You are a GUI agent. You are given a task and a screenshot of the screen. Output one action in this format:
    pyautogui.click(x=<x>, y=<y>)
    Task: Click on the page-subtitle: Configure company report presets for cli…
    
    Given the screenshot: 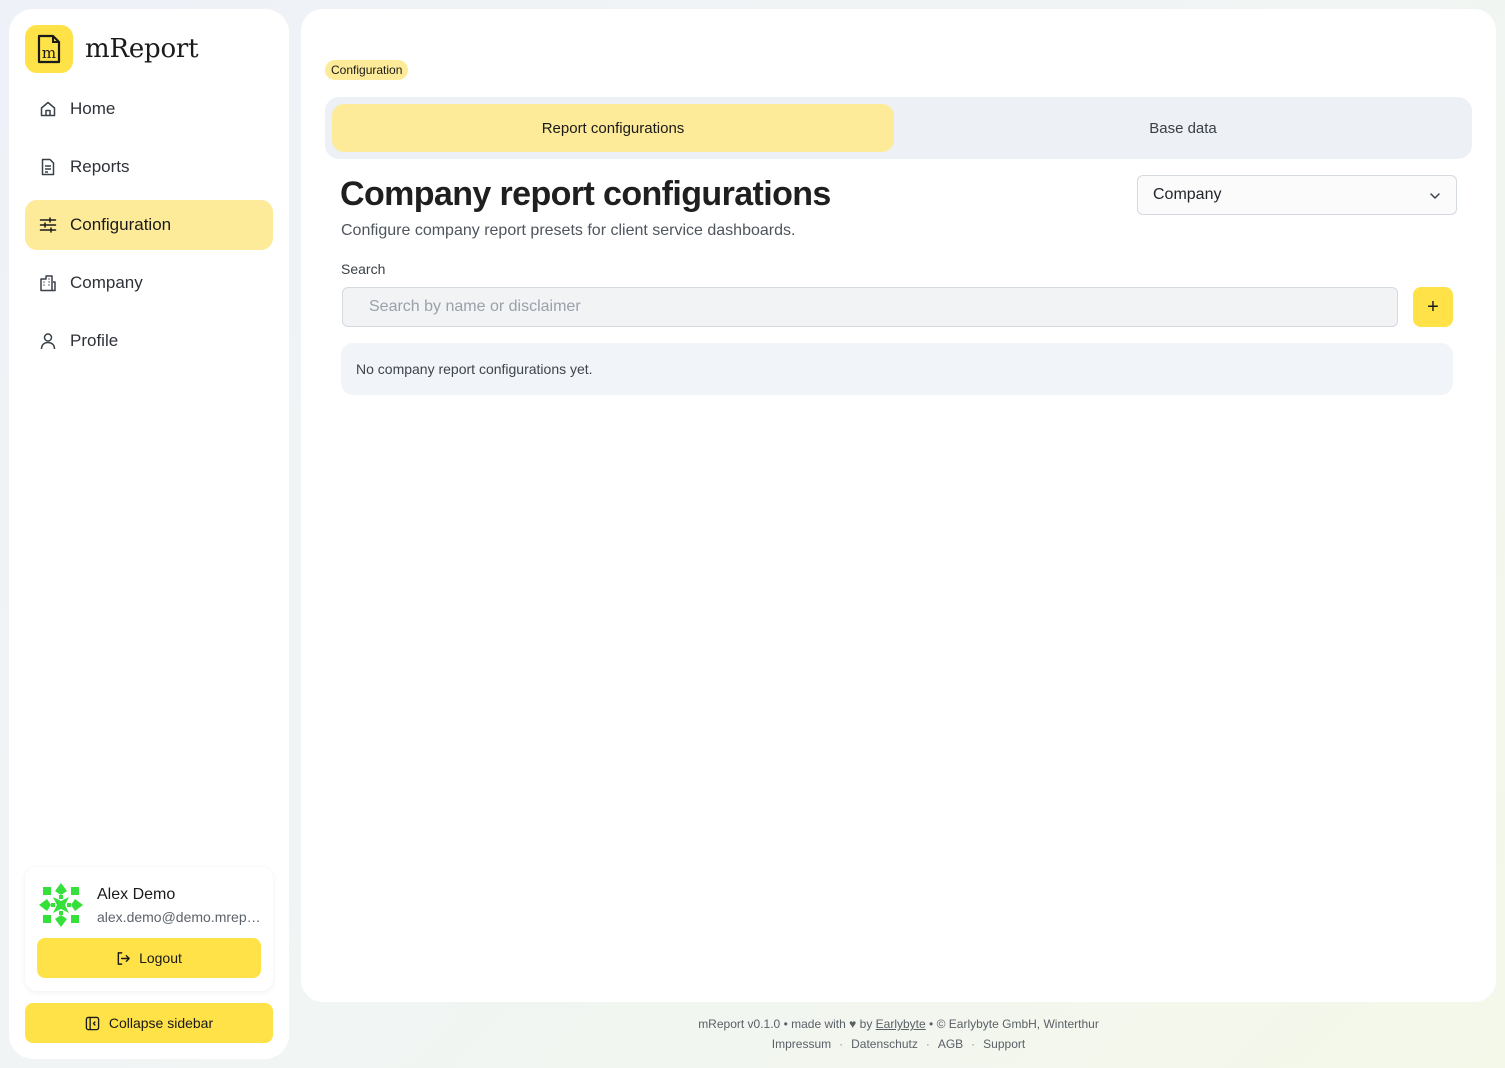 What is the action you would take?
    pyautogui.click(x=568, y=230)
    